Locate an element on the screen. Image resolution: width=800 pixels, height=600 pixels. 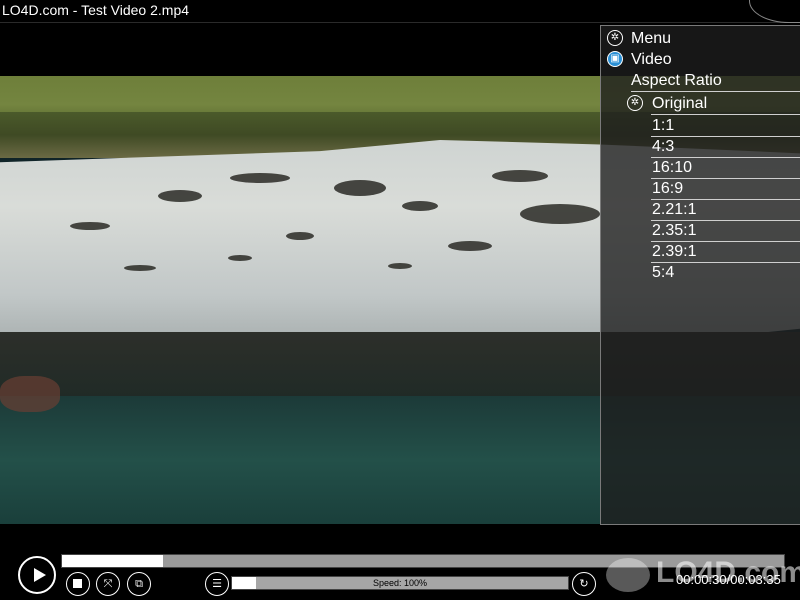
aspect-option-label: 2.21:1 is located at coordinates (674, 209).